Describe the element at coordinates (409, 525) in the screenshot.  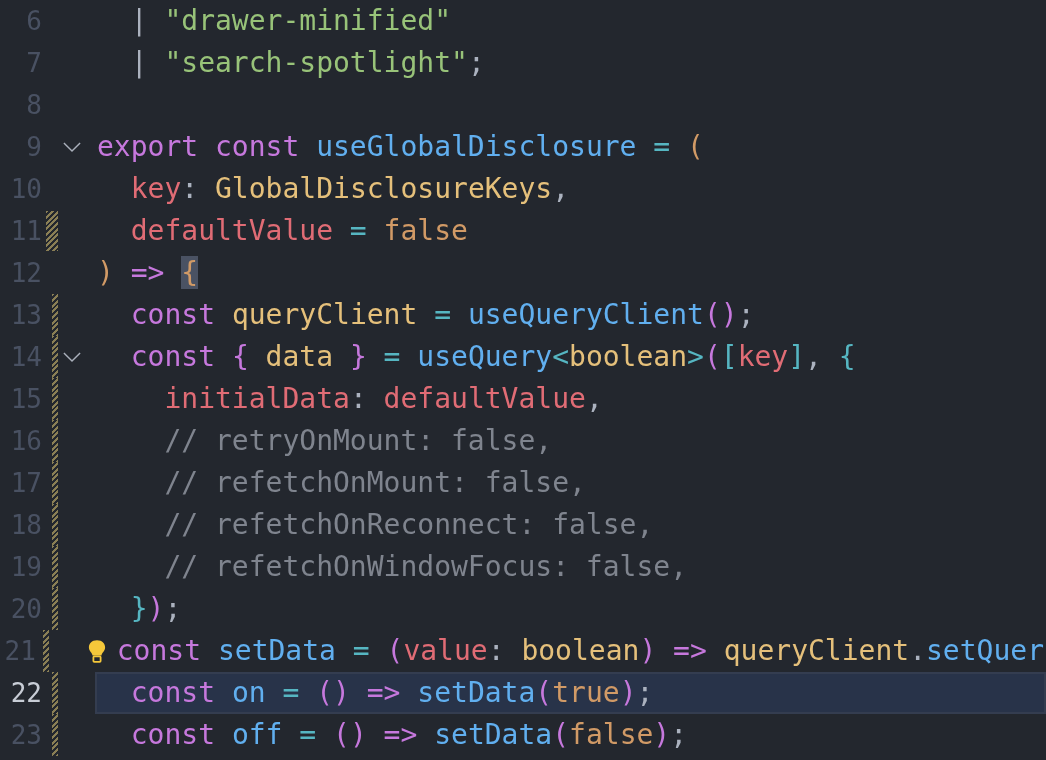
I see `code-line: // refetchOnReconnect: false,` at that location.